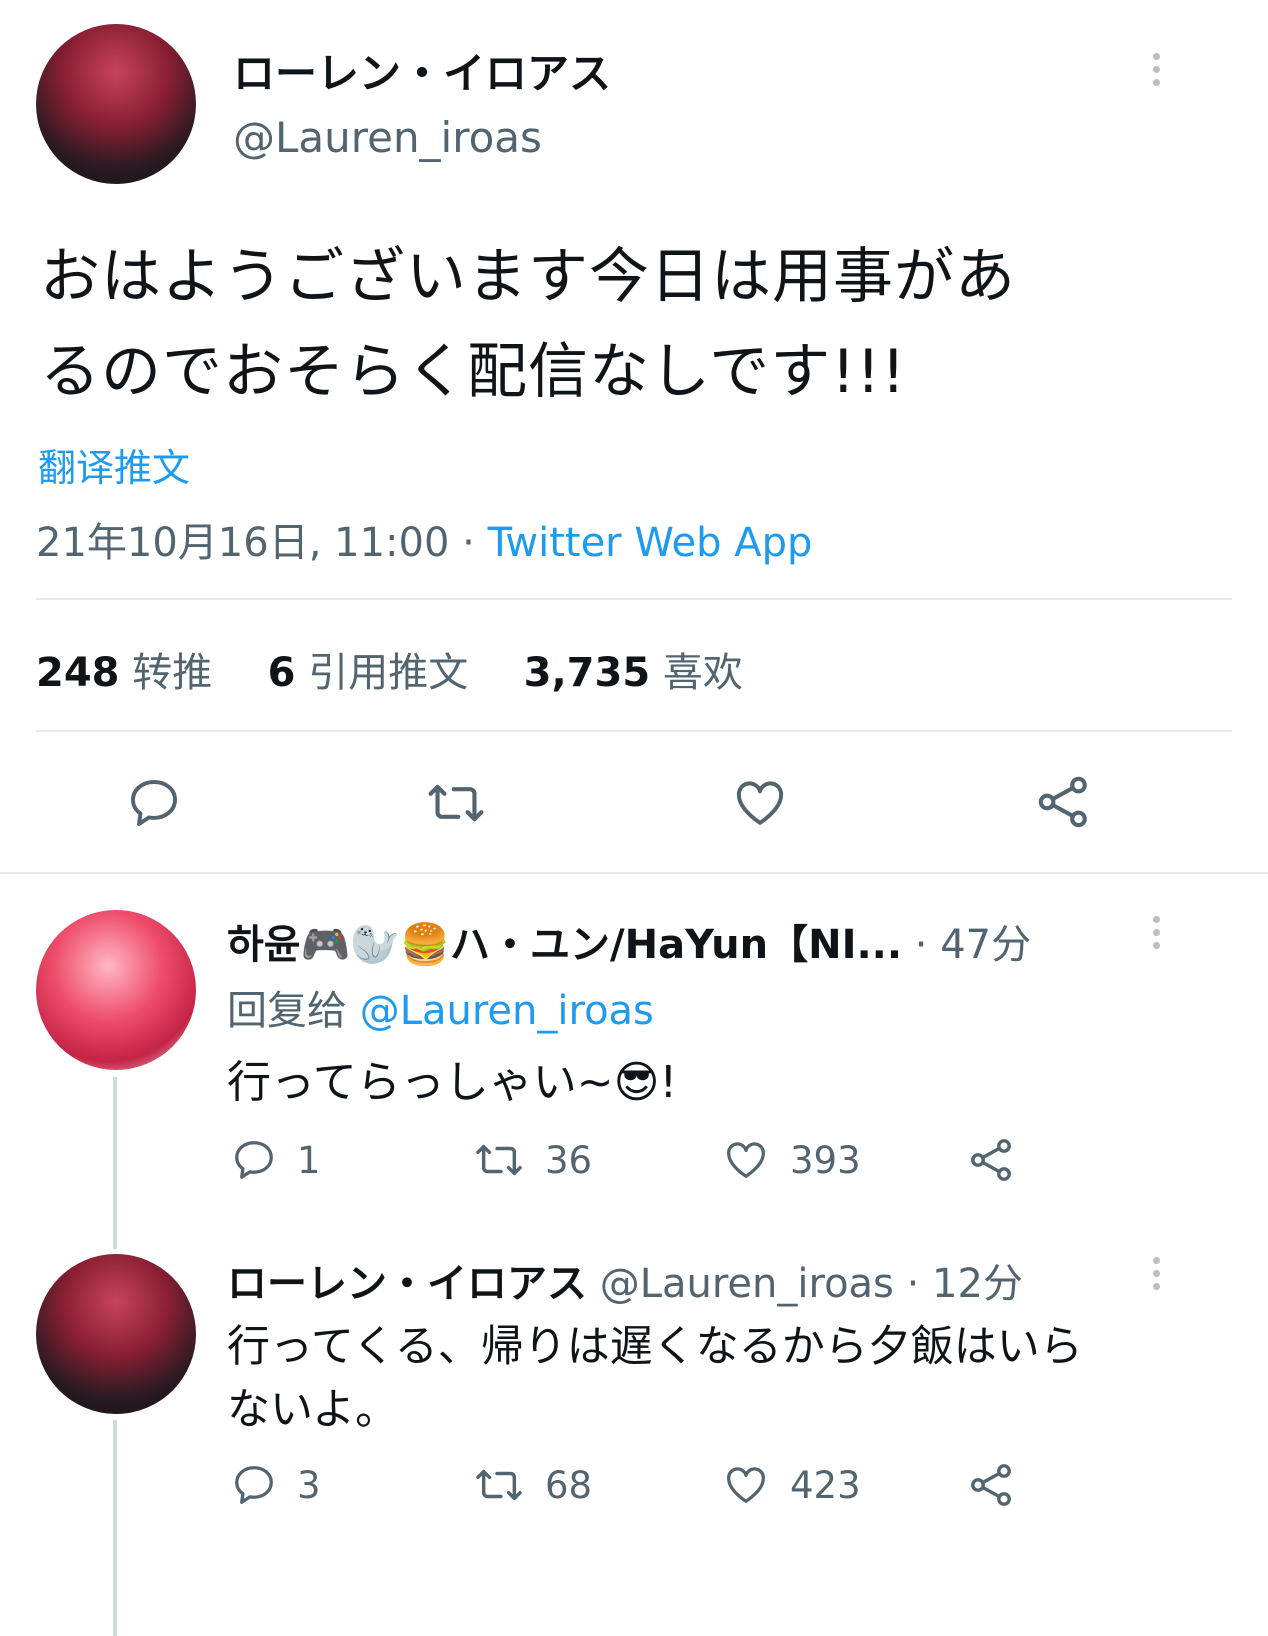  What do you see at coordinates (242, 543) in the screenshot?
I see `tweet-timestamp: 21年10月16日, 11:00` at bounding box center [242, 543].